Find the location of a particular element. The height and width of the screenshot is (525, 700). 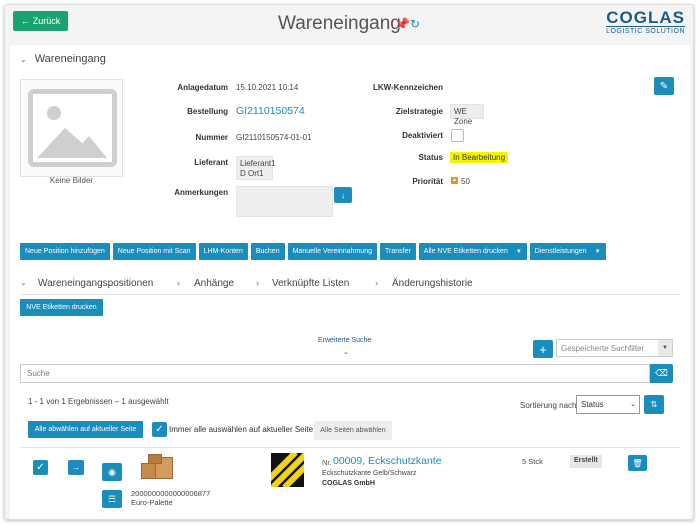

pin-icon: 📌 is located at coordinates (402, 24).